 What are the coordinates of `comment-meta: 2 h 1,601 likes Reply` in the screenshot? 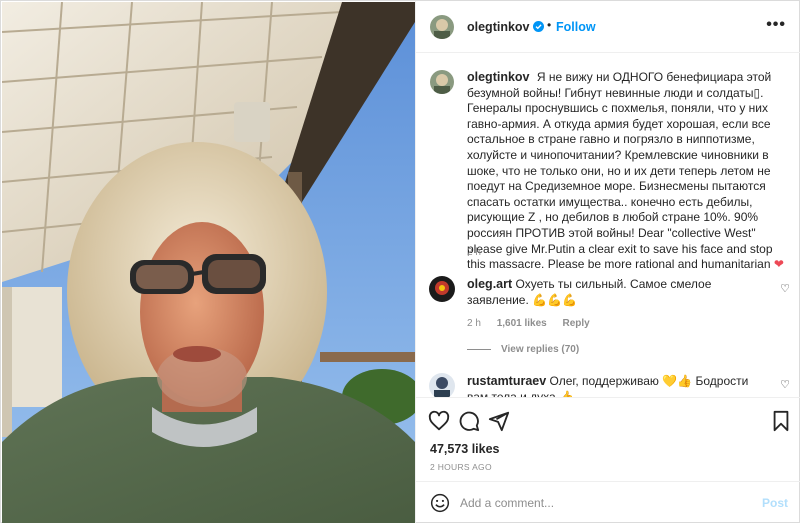 It's located at (535, 323).